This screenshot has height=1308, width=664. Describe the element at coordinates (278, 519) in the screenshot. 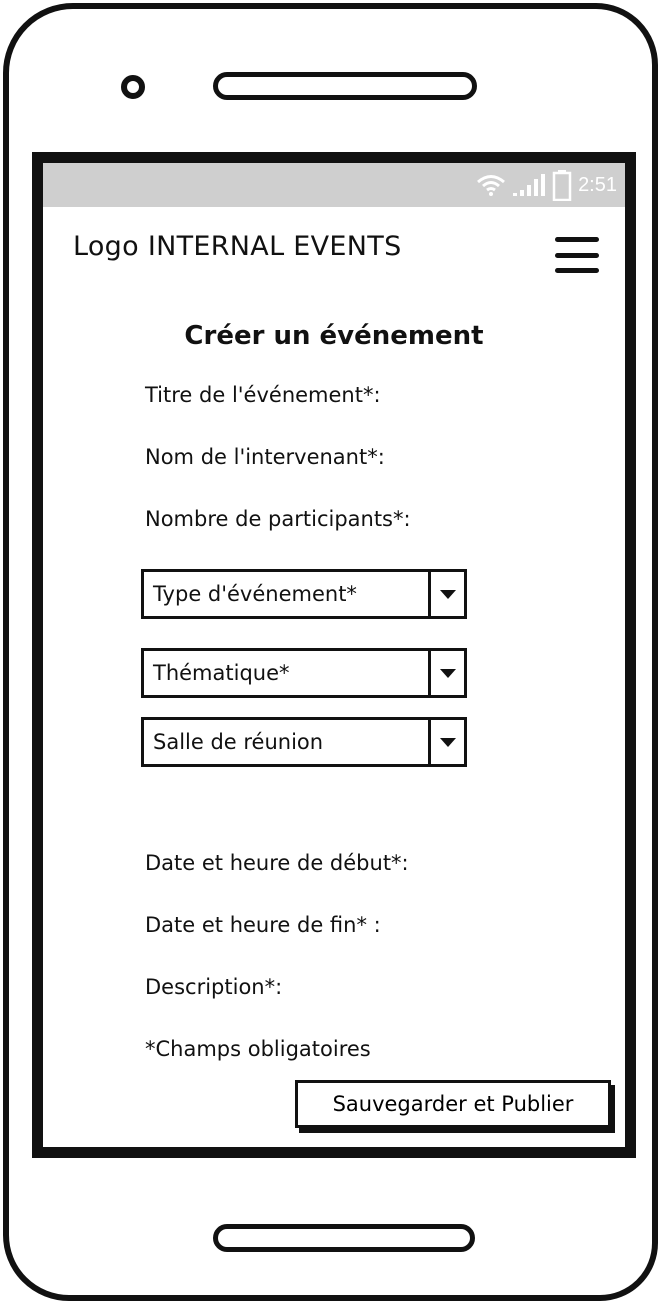

I see `participants-count-label: Nombre de participants*:` at that location.